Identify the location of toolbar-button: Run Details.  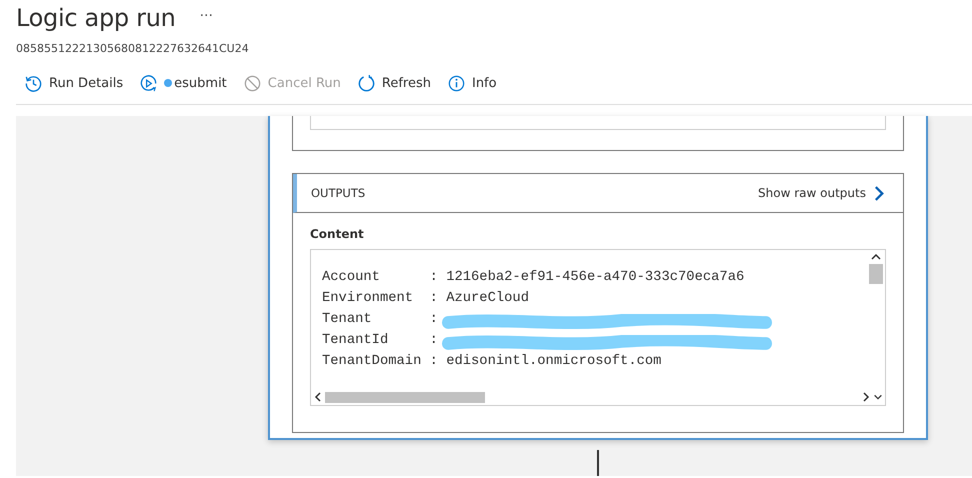
(74, 83).